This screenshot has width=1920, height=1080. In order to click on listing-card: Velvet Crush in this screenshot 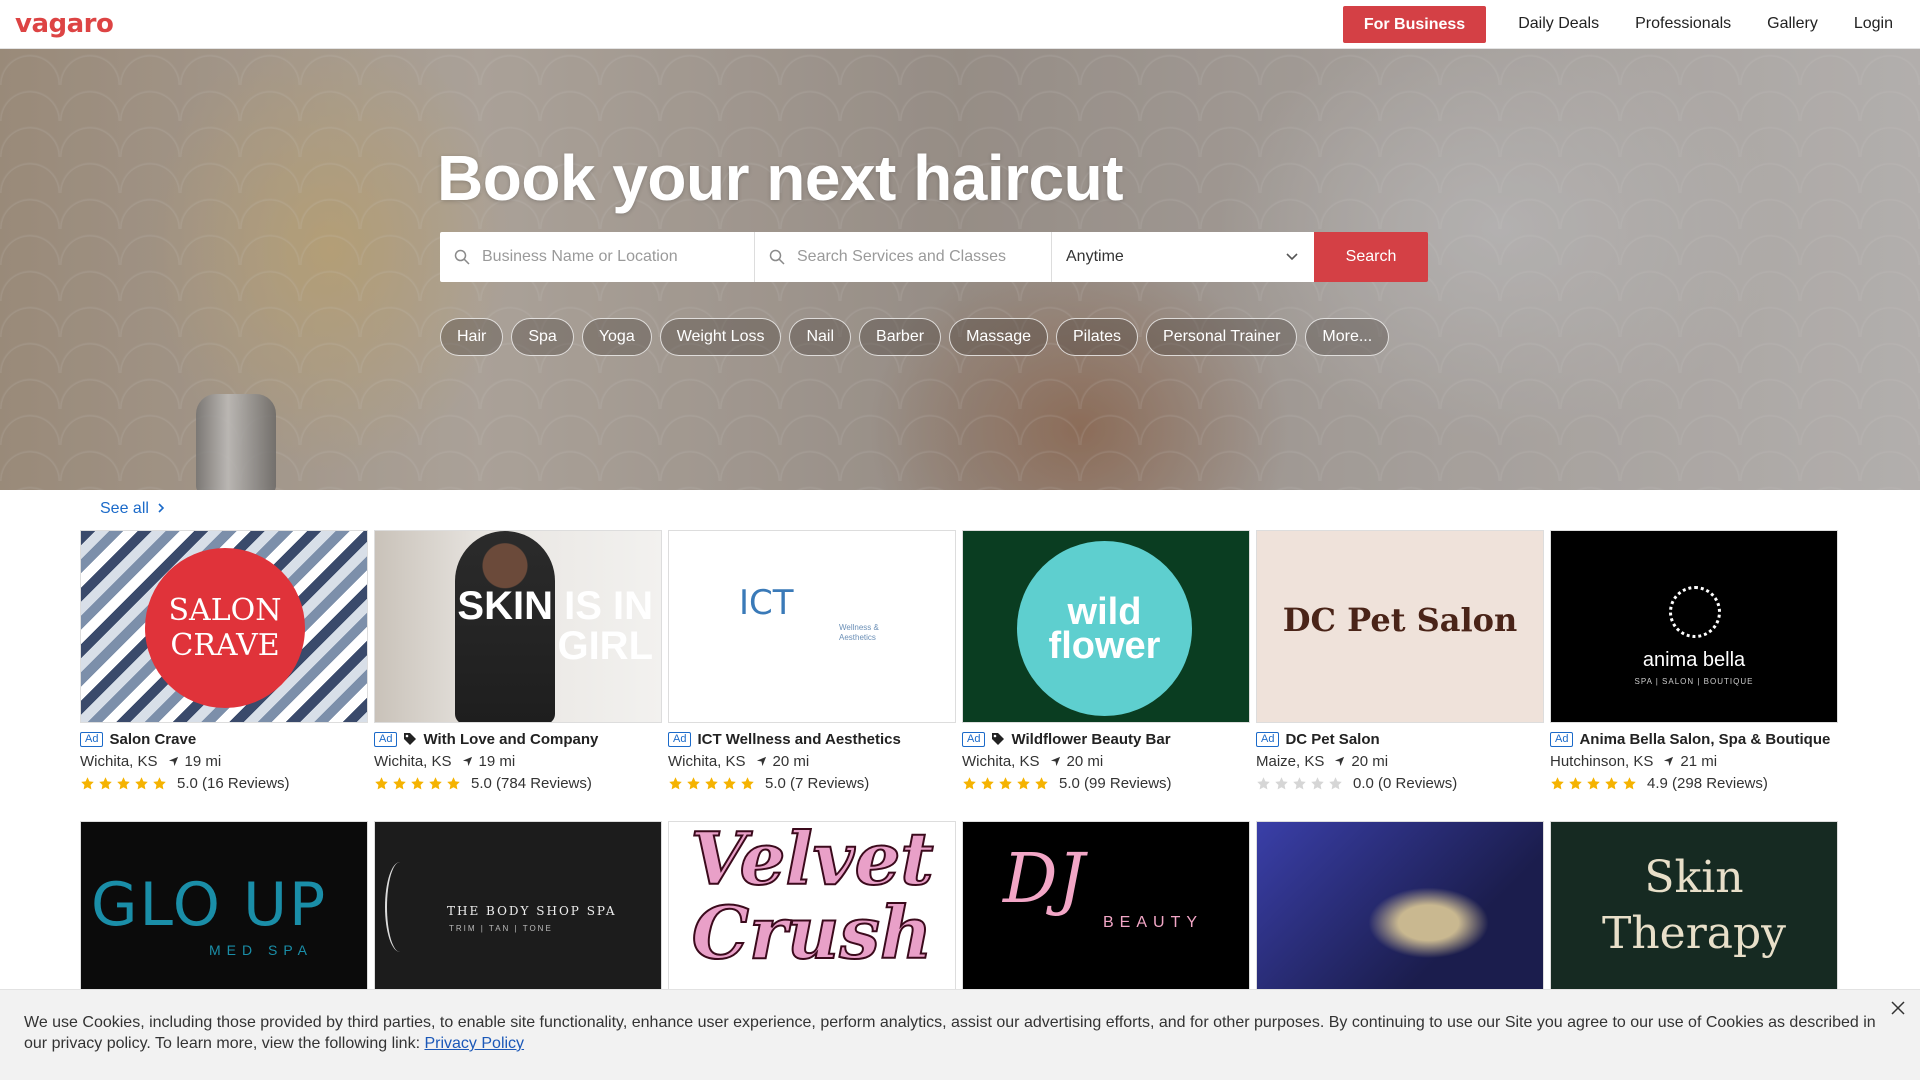, I will do `click(812, 906)`.